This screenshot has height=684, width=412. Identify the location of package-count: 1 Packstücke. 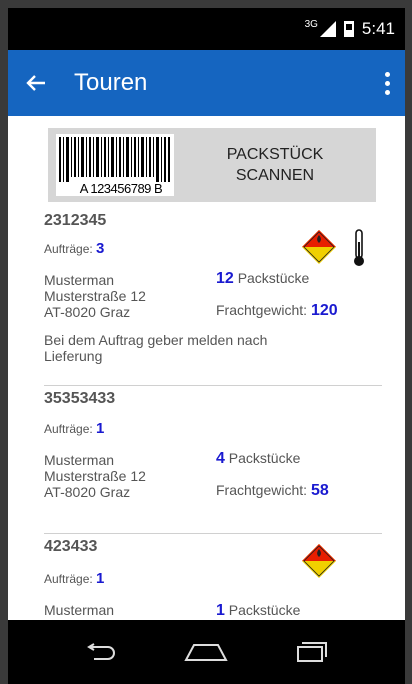
(258, 611).